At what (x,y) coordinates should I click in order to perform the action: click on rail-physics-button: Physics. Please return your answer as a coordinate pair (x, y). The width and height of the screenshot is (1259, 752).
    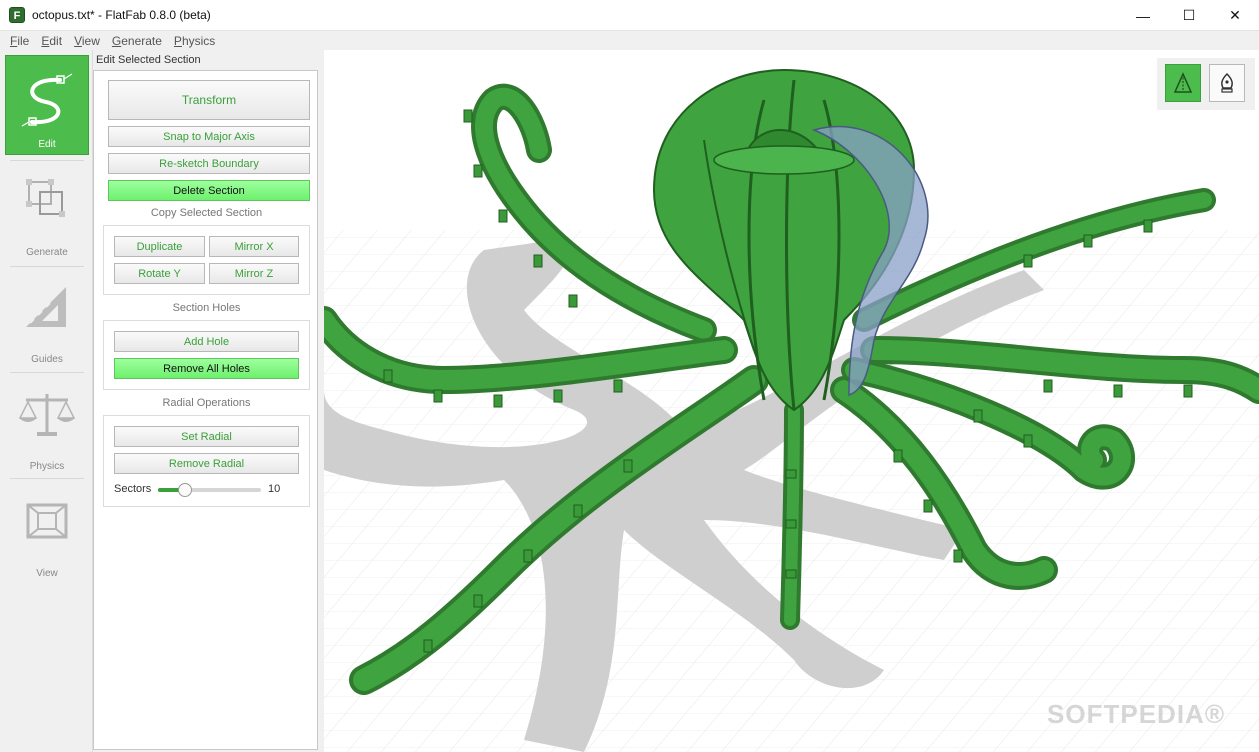
    Looking at the image, I should click on (47, 426).